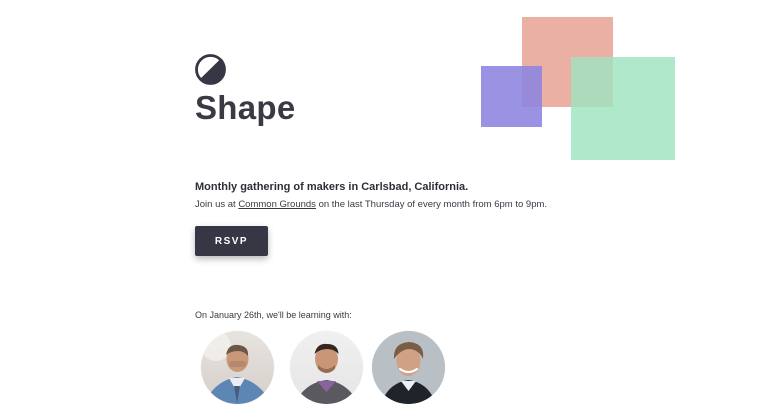  Describe the element at coordinates (623, 108) in the screenshot. I see `decorative-green-square` at that location.